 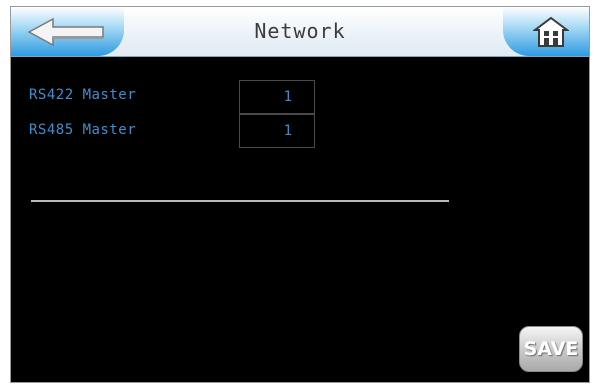 What do you see at coordinates (551, 31) in the screenshot?
I see `home-icon` at bounding box center [551, 31].